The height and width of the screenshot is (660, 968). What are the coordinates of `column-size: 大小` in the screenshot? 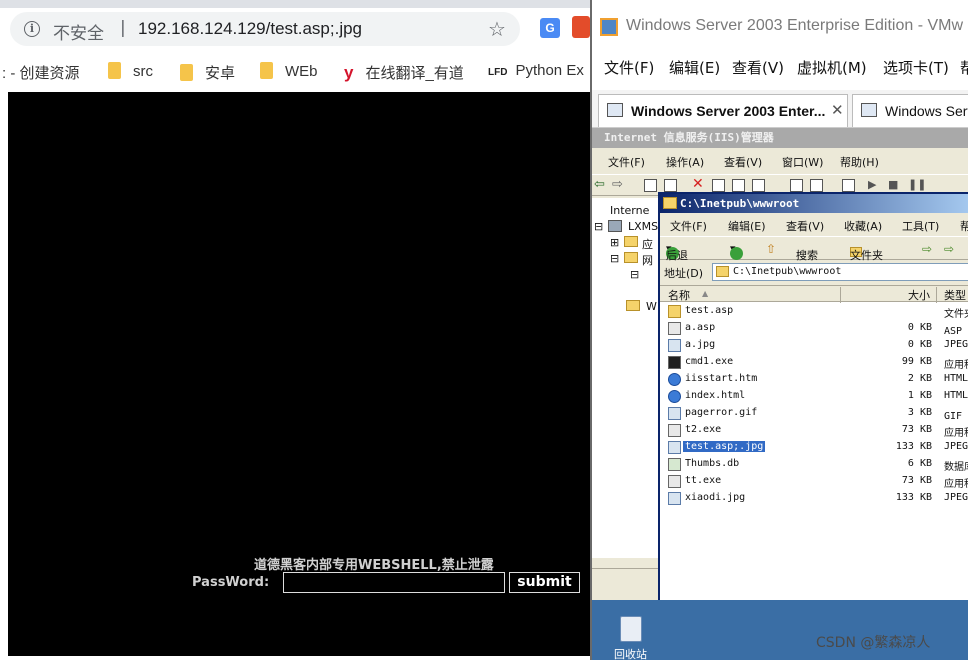 It's located at (919, 295).